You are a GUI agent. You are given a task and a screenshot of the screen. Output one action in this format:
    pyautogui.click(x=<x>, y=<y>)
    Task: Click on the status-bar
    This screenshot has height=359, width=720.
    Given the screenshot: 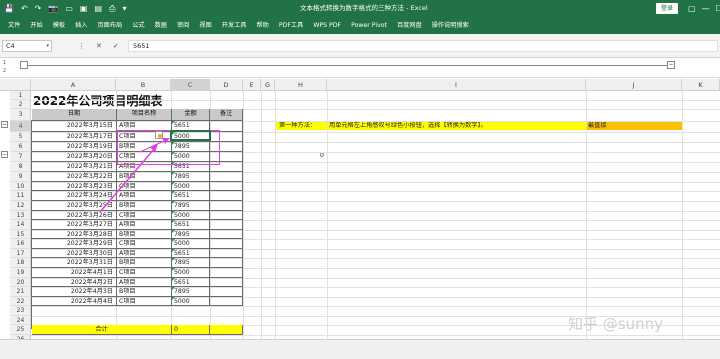 What is the action you would take?
    pyautogui.click(x=360, y=349)
    